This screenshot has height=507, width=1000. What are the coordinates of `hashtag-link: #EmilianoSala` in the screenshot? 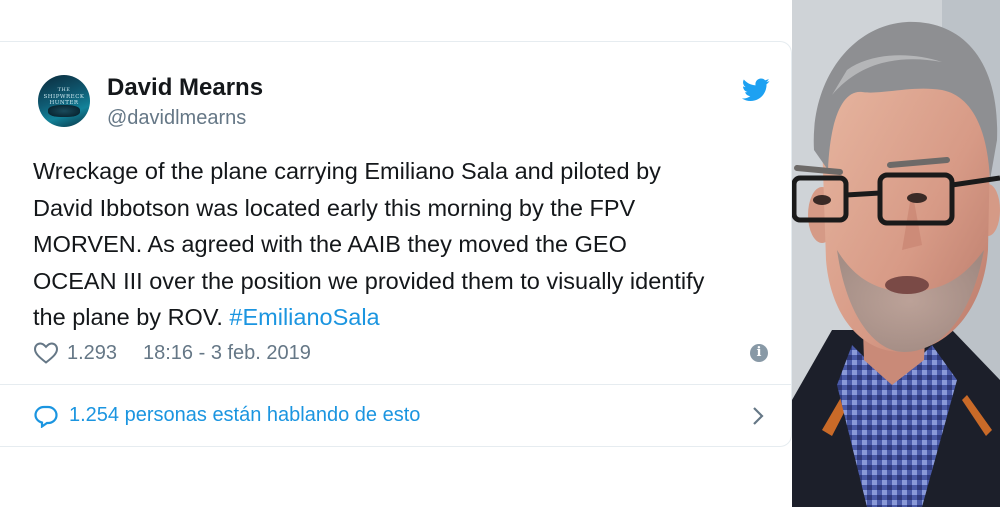 It's located at (304, 317).